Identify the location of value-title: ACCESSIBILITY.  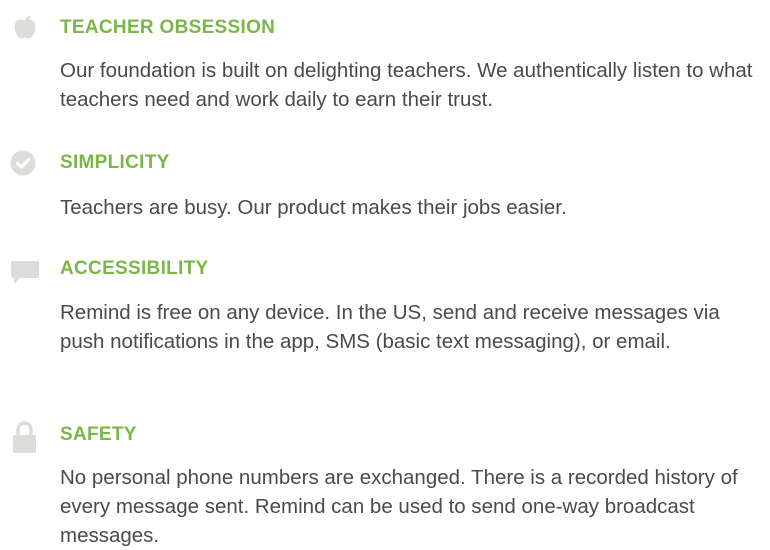
(134, 268).